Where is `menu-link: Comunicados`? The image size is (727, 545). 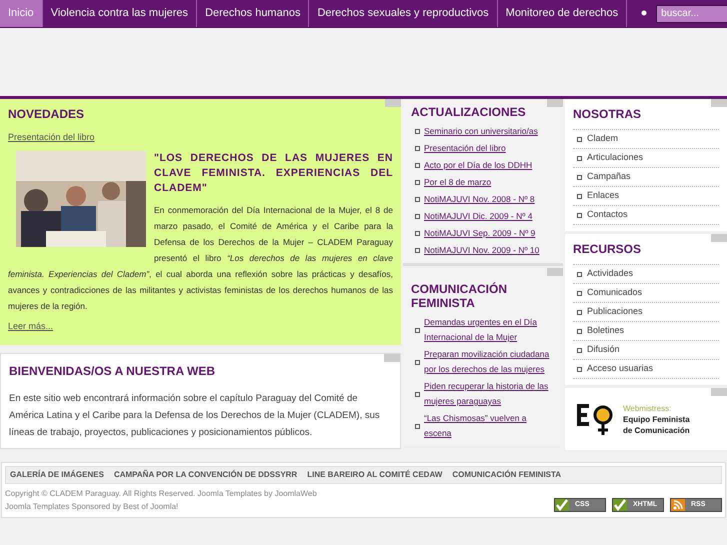 menu-link: Comunicados is located at coordinates (614, 293).